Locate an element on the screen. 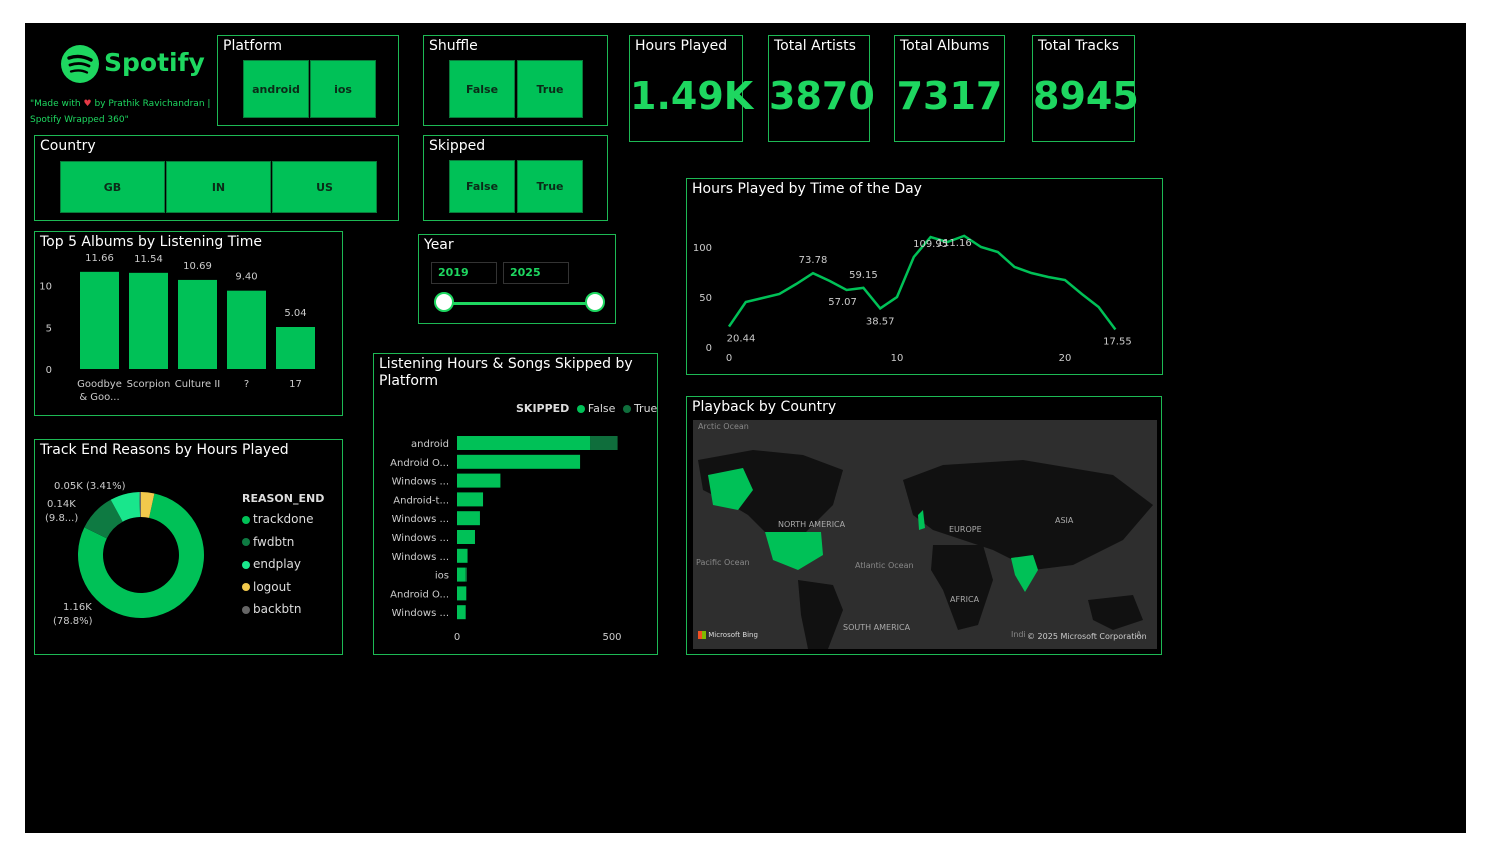  donut-chart-svg: 0.05K (3.41%) 0.14K (9.8...) 1.16K (78.8%) is located at coordinates (124, 554).